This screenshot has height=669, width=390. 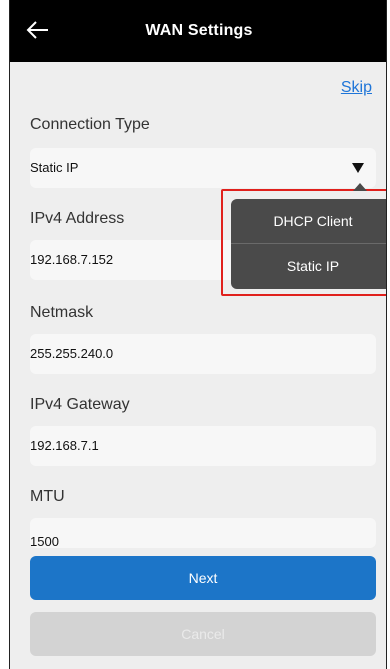 What do you see at coordinates (54, 167) in the screenshot?
I see `connection-type-value: Static IP` at bounding box center [54, 167].